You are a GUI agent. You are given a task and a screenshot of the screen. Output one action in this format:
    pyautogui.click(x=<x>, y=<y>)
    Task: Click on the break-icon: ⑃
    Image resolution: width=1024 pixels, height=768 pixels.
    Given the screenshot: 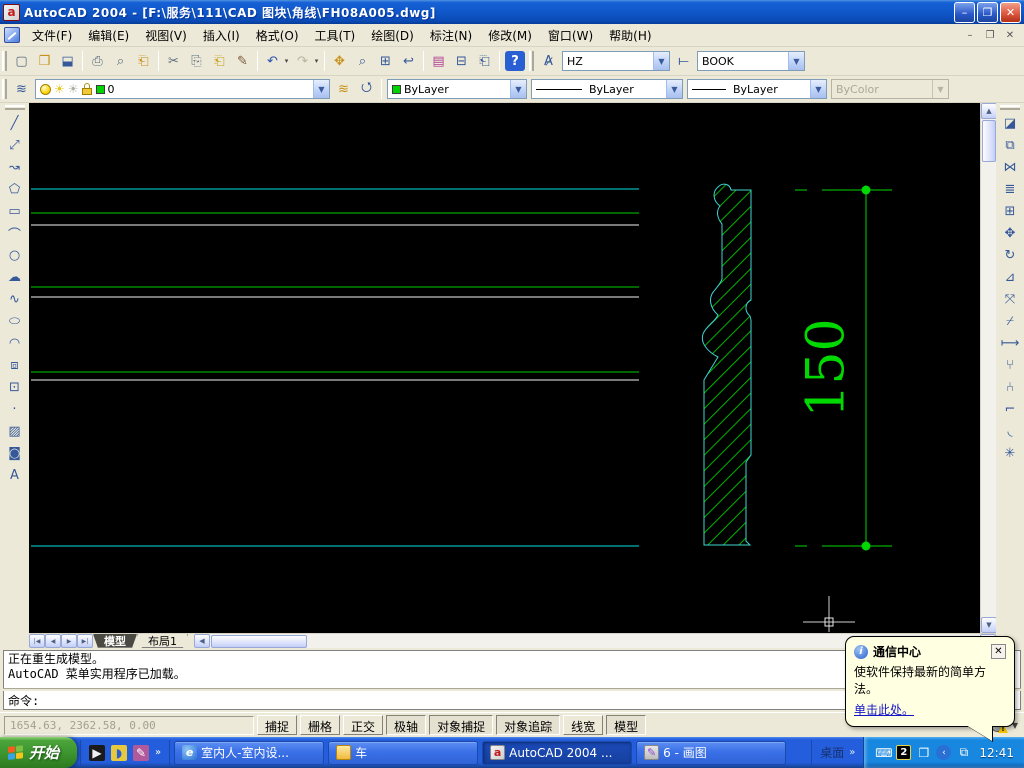 What is the action you would take?
    pyautogui.click(x=1010, y=387)
    